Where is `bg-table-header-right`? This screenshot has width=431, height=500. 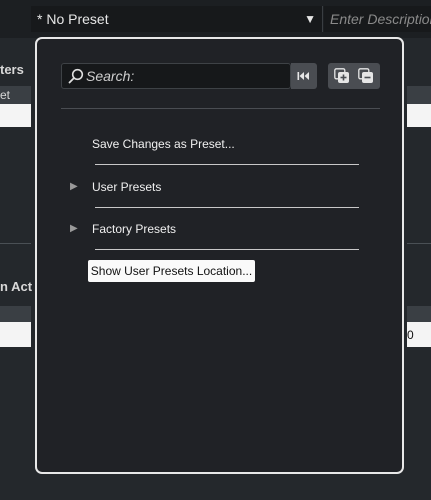 bg-table-header-right is located at coordinates (419, 95).